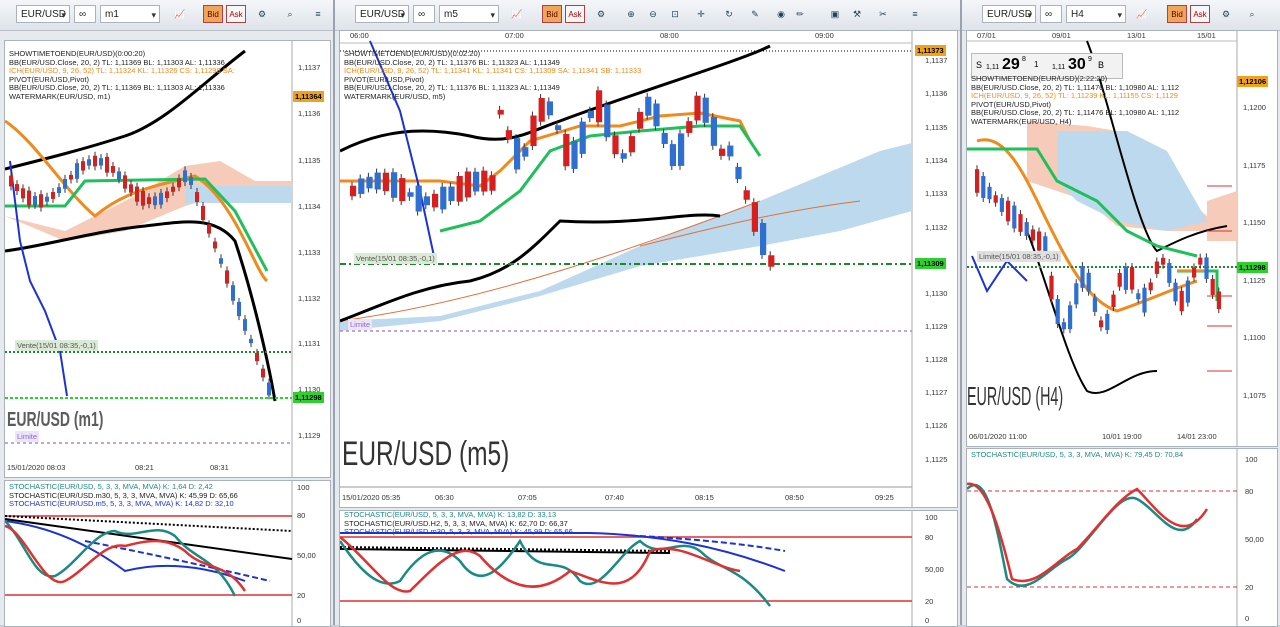 The height and width of the screenshot is (627, 1280). I want to click on fit-icon: ⊡, so click(675, 14).